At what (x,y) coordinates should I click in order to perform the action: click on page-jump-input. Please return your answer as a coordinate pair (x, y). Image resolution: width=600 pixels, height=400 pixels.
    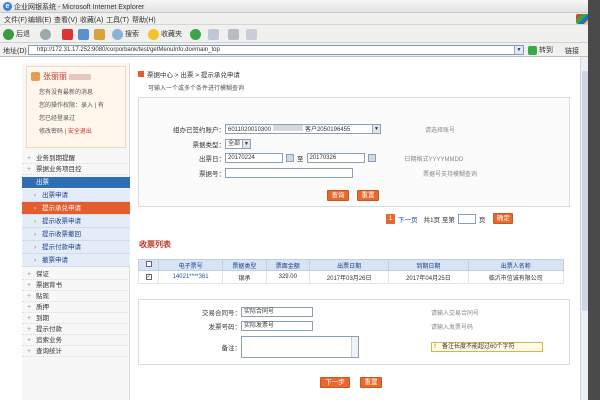
    Looking at the image, I should click on (466, 218).